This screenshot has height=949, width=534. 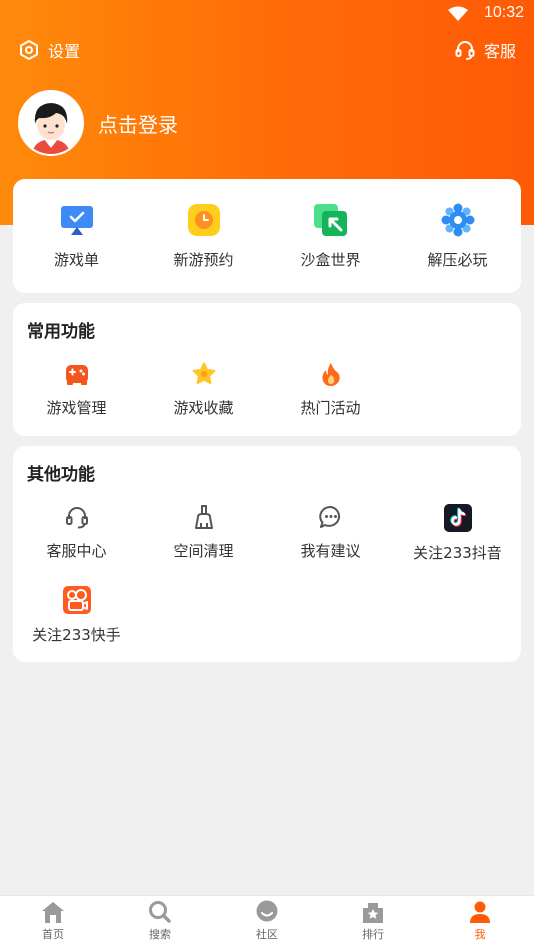 I want to click on shortcut-label: 新游预约, so click(x=203, y=260).